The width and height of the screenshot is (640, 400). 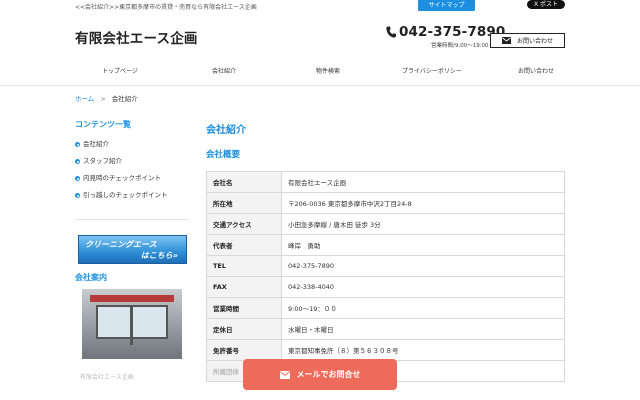 I want to click on header-divider, so click(x=320, y=85).